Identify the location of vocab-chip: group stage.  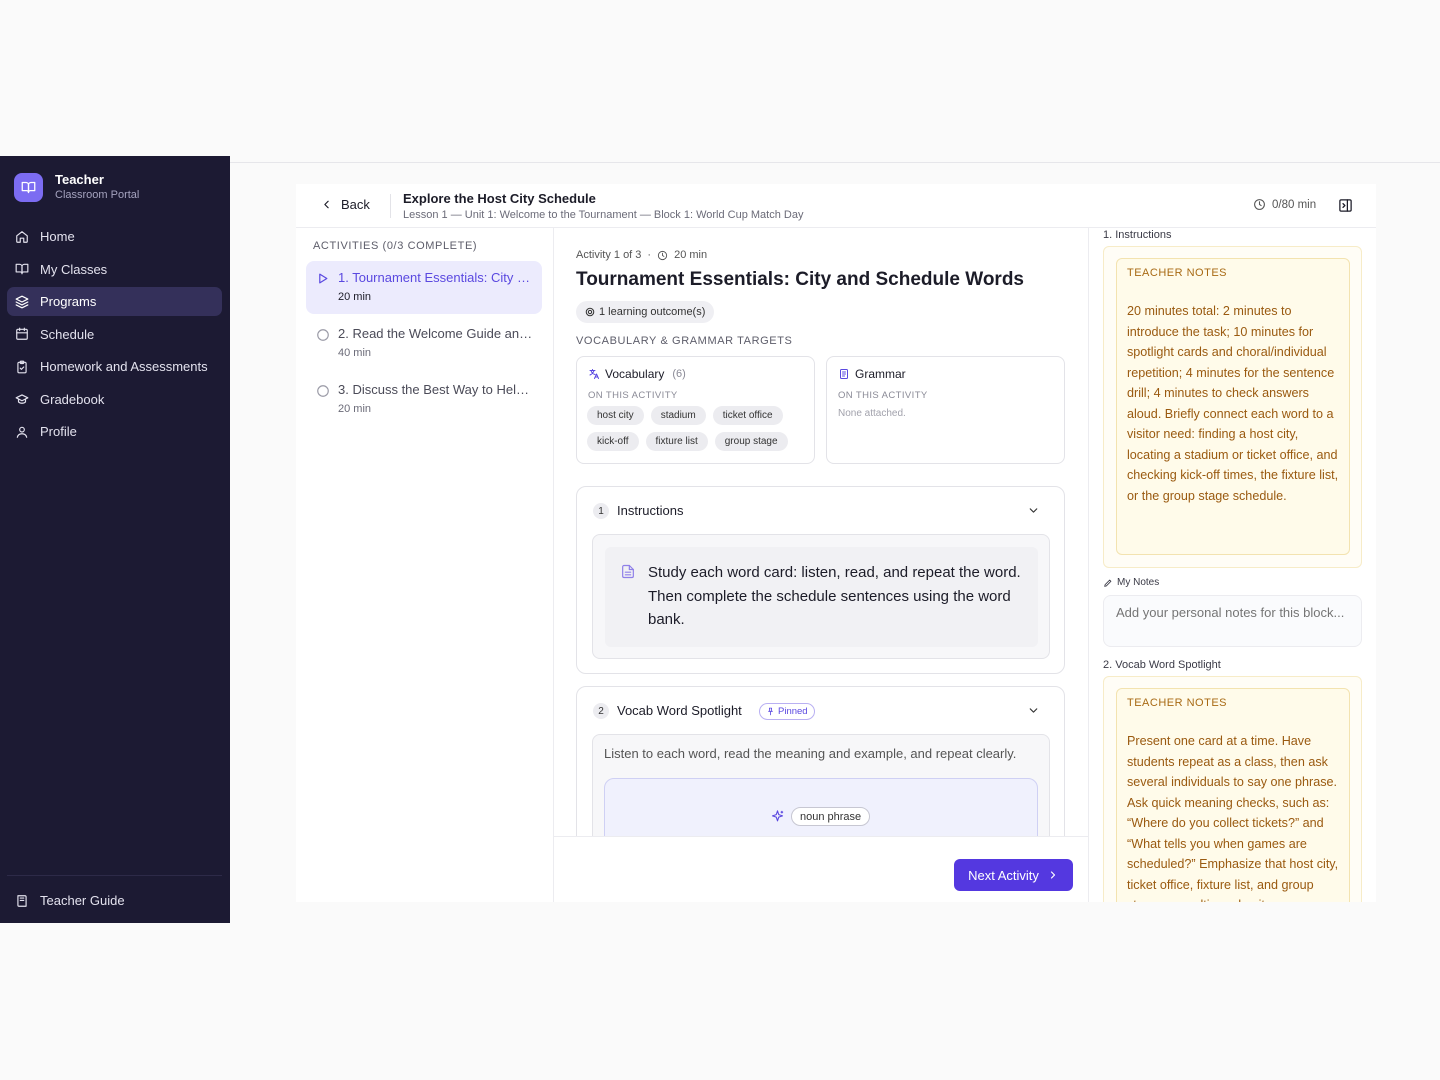
(751, 441).